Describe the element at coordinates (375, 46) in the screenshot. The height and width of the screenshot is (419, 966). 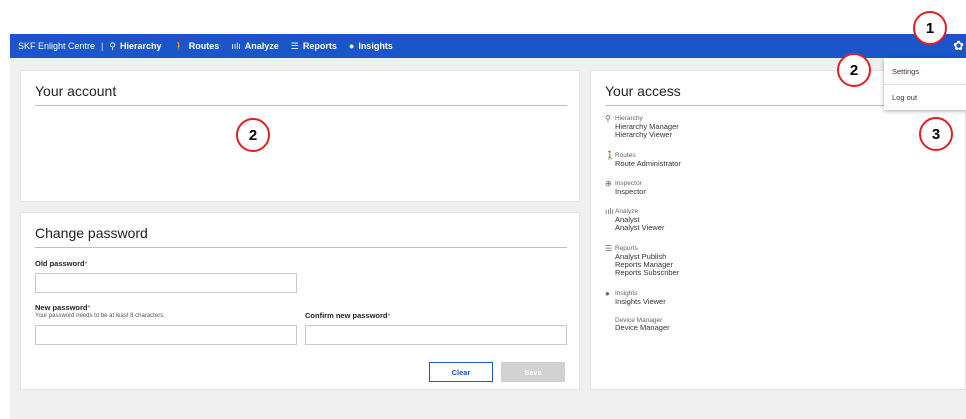
I see `nav-label: Insights` at that location.